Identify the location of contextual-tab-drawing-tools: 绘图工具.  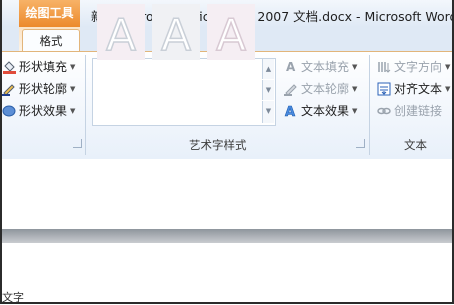
(49, 13).